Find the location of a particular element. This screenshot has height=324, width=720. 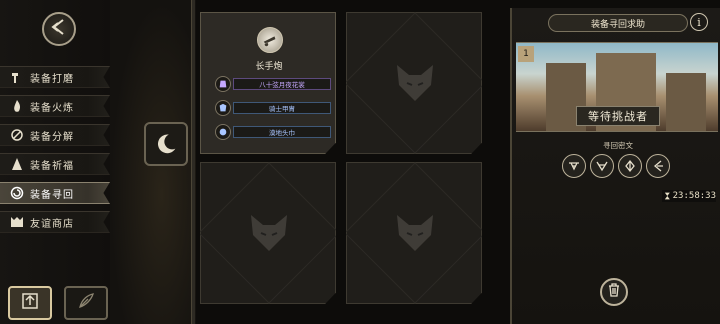

menu-item-label: 装备打磨 is located at coordinates (52, 79).